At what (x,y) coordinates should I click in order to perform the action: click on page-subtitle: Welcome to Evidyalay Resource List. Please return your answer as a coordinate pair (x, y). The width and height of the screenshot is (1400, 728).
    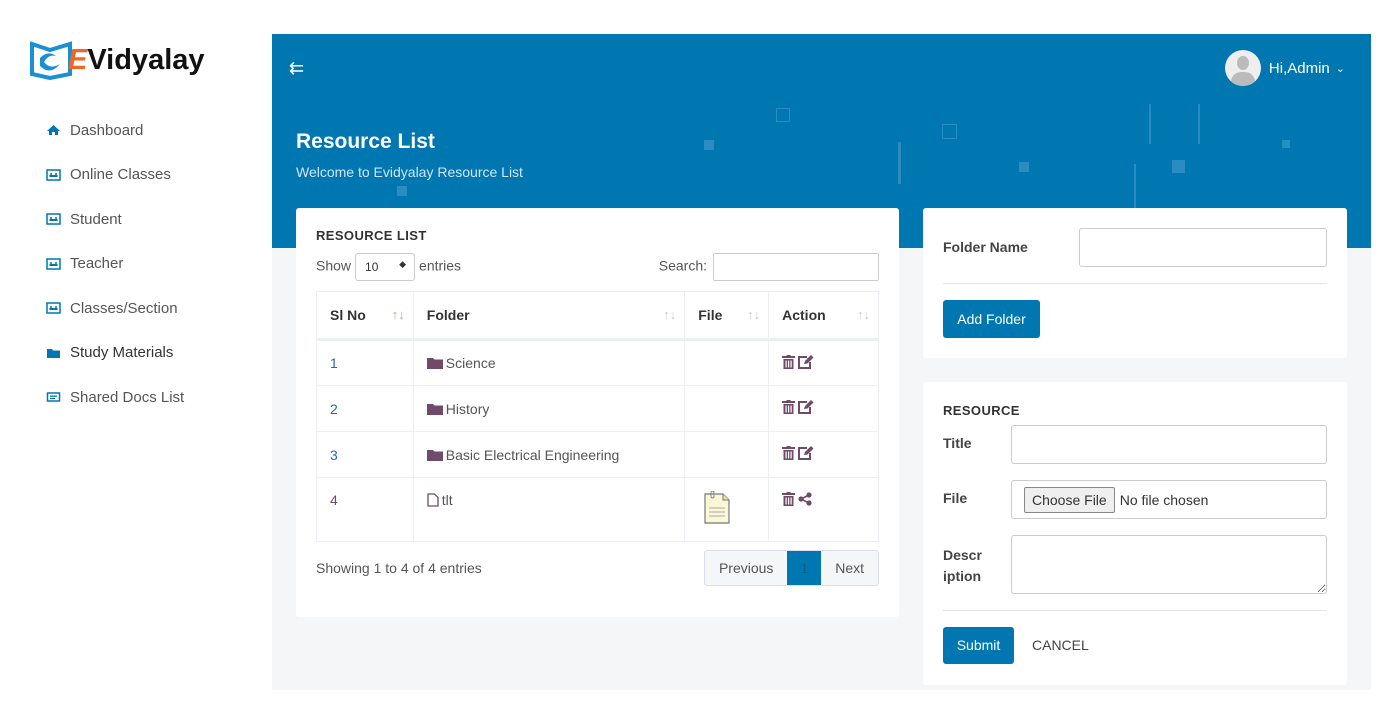
    Looking at the image, I should click on (409, 172).